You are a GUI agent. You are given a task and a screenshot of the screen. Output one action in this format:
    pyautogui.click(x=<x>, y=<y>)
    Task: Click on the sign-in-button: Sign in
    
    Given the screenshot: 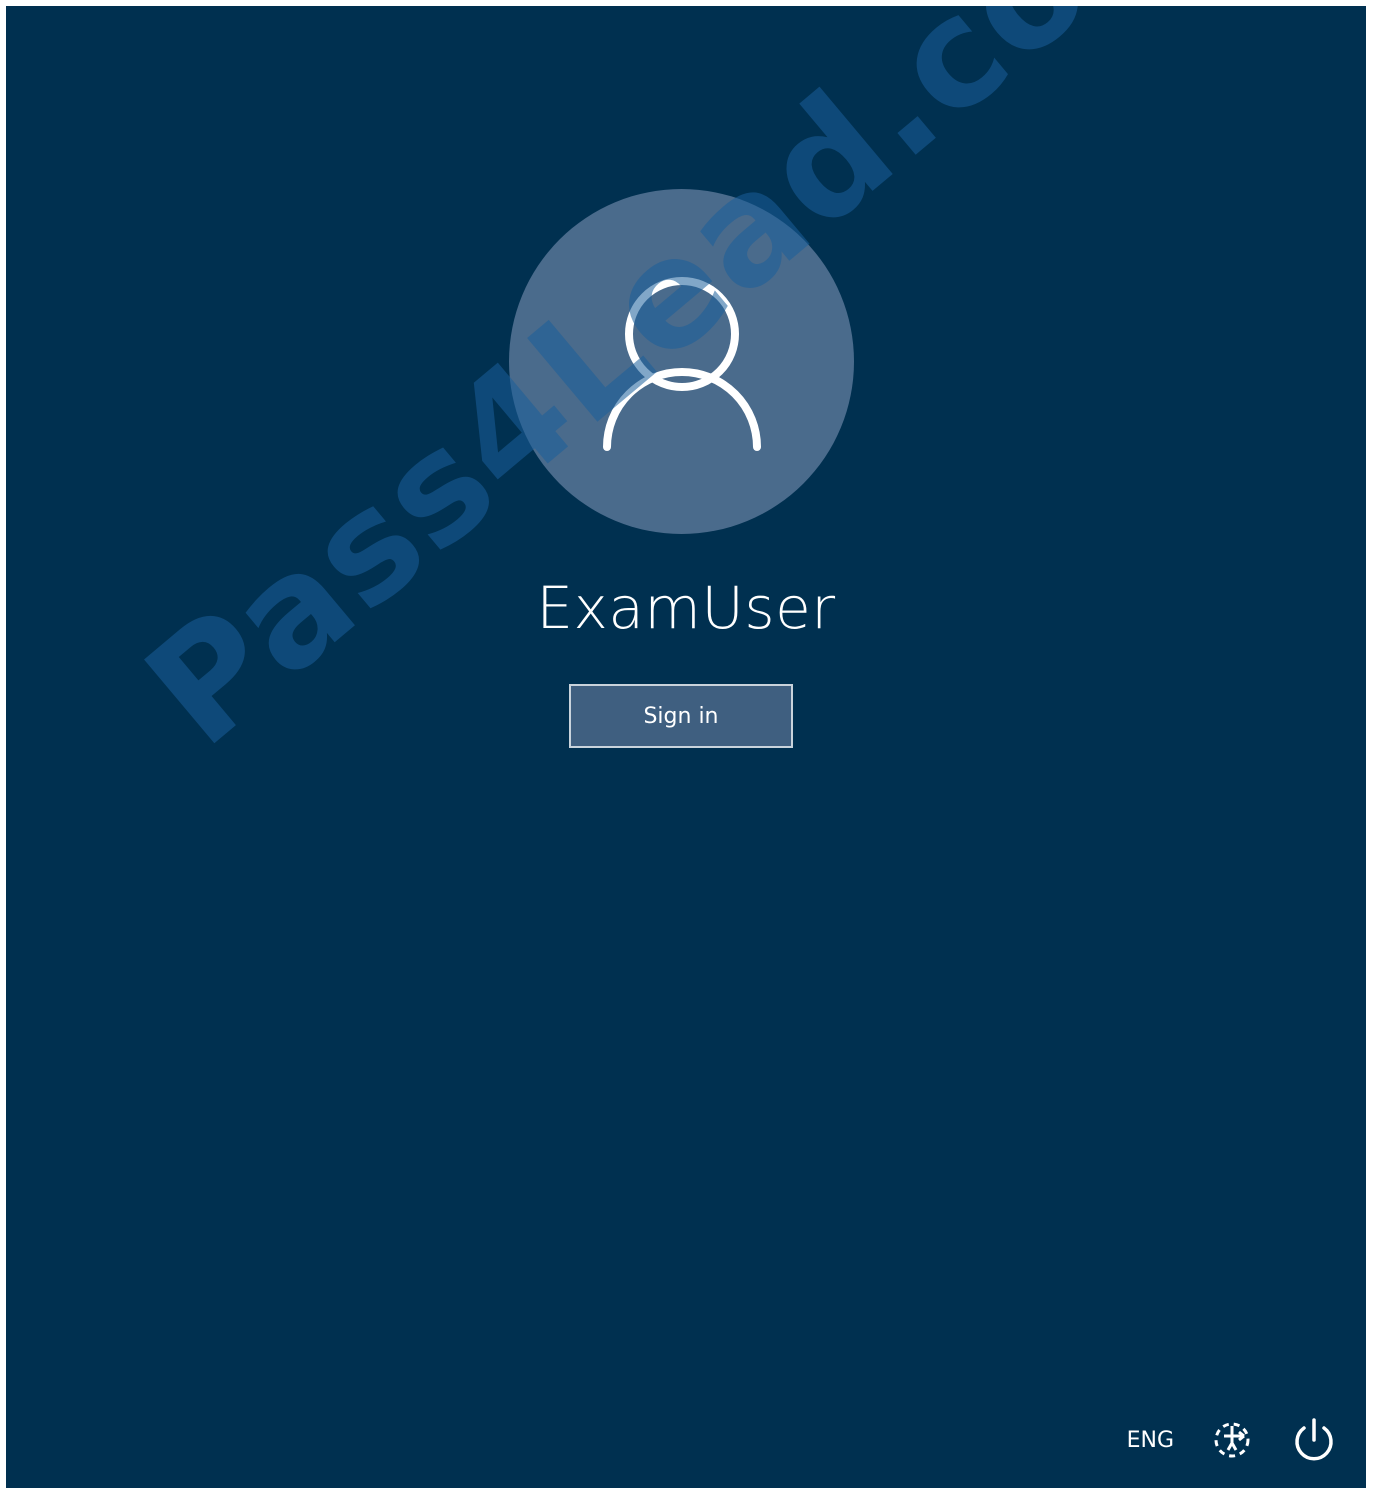 What is the action you would take?
    pyautogui.click(x=681, y=716)
    